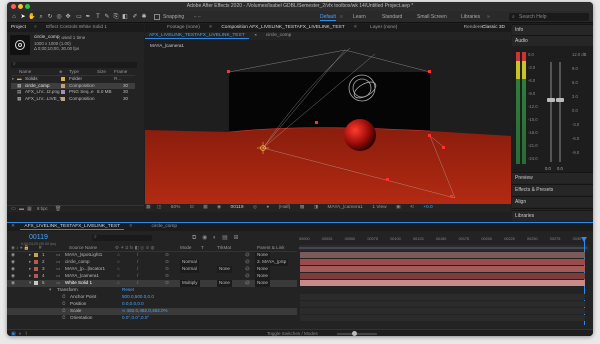 The height and width of the screenshot is (344, 600). Describe the element at coordinates (219, 207) in the screenshot. I see `snapshot-icon: ◉` at that location.